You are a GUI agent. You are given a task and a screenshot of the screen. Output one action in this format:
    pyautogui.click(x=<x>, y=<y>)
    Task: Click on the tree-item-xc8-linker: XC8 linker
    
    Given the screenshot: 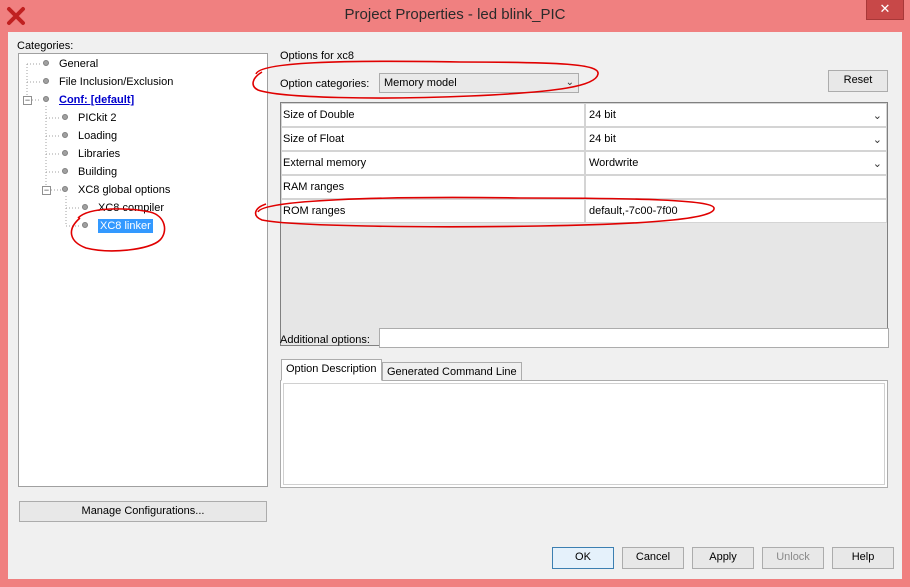 What is the action you would take?
    pyautogui.click(x=117, y=226)
    